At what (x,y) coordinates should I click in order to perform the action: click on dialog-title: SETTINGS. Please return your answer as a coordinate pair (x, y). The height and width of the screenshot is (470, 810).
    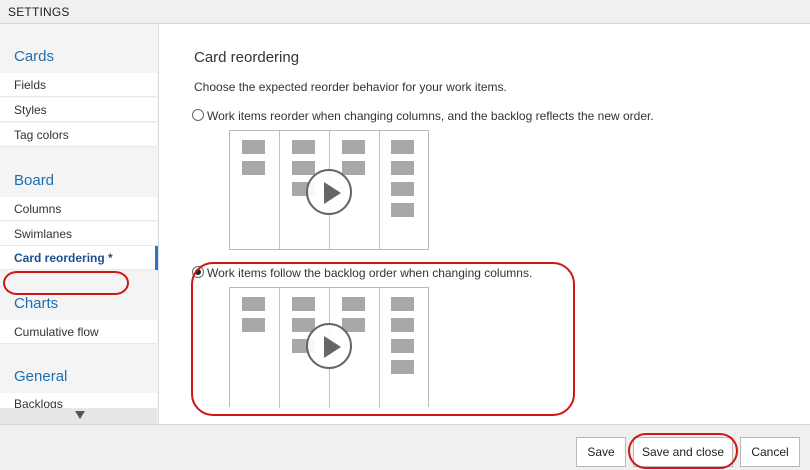
    Looking at the image, I should click on (39, 12).